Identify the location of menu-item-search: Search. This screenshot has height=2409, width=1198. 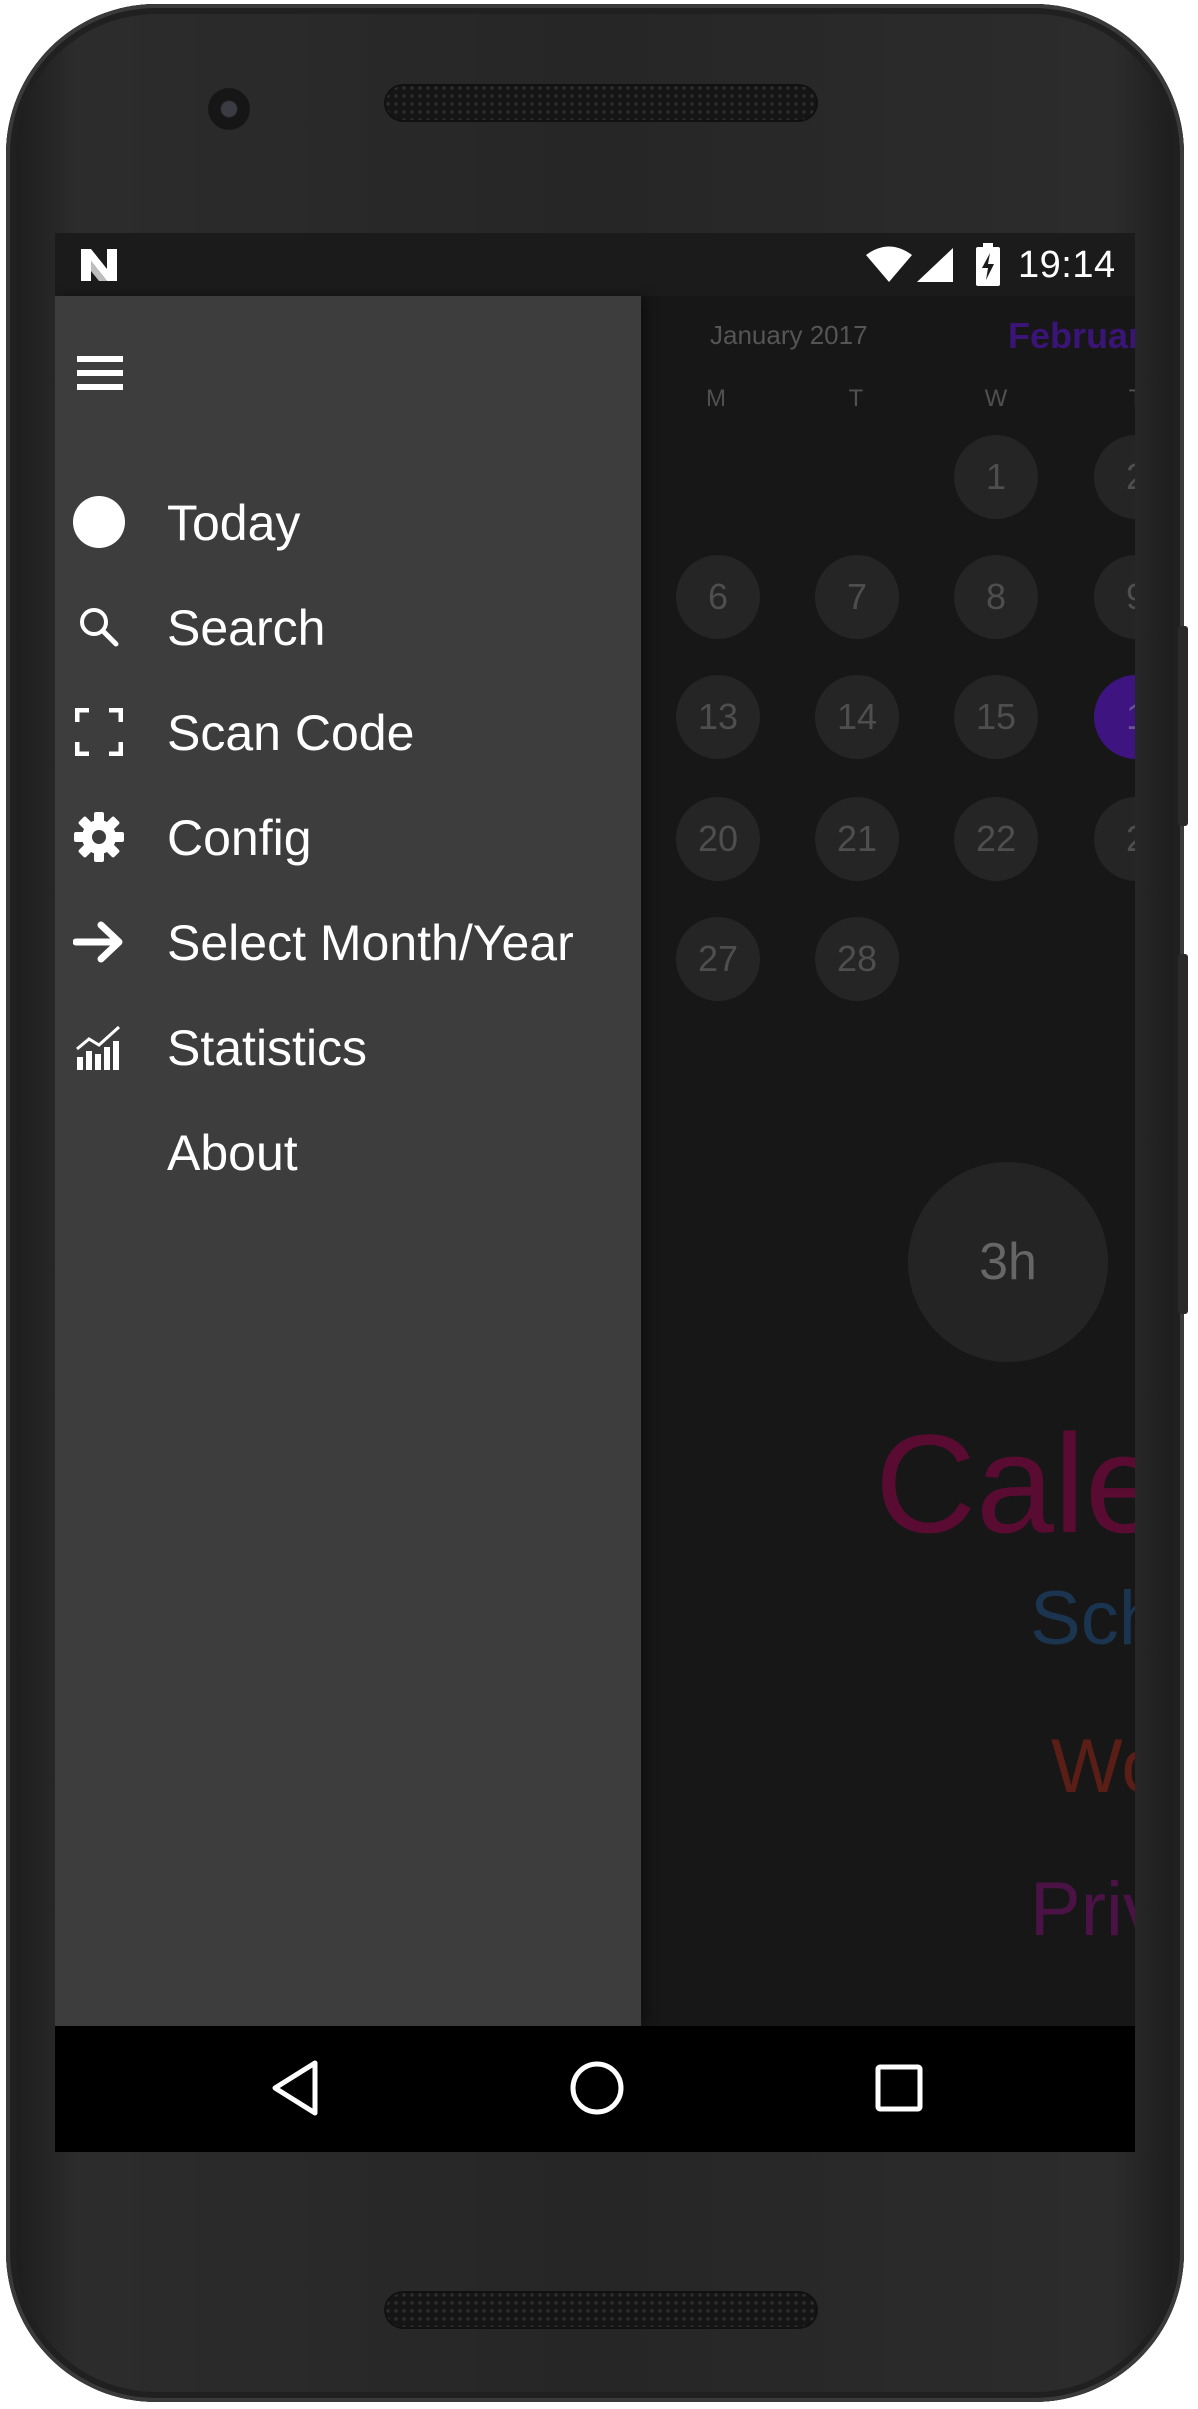
(348, 626).